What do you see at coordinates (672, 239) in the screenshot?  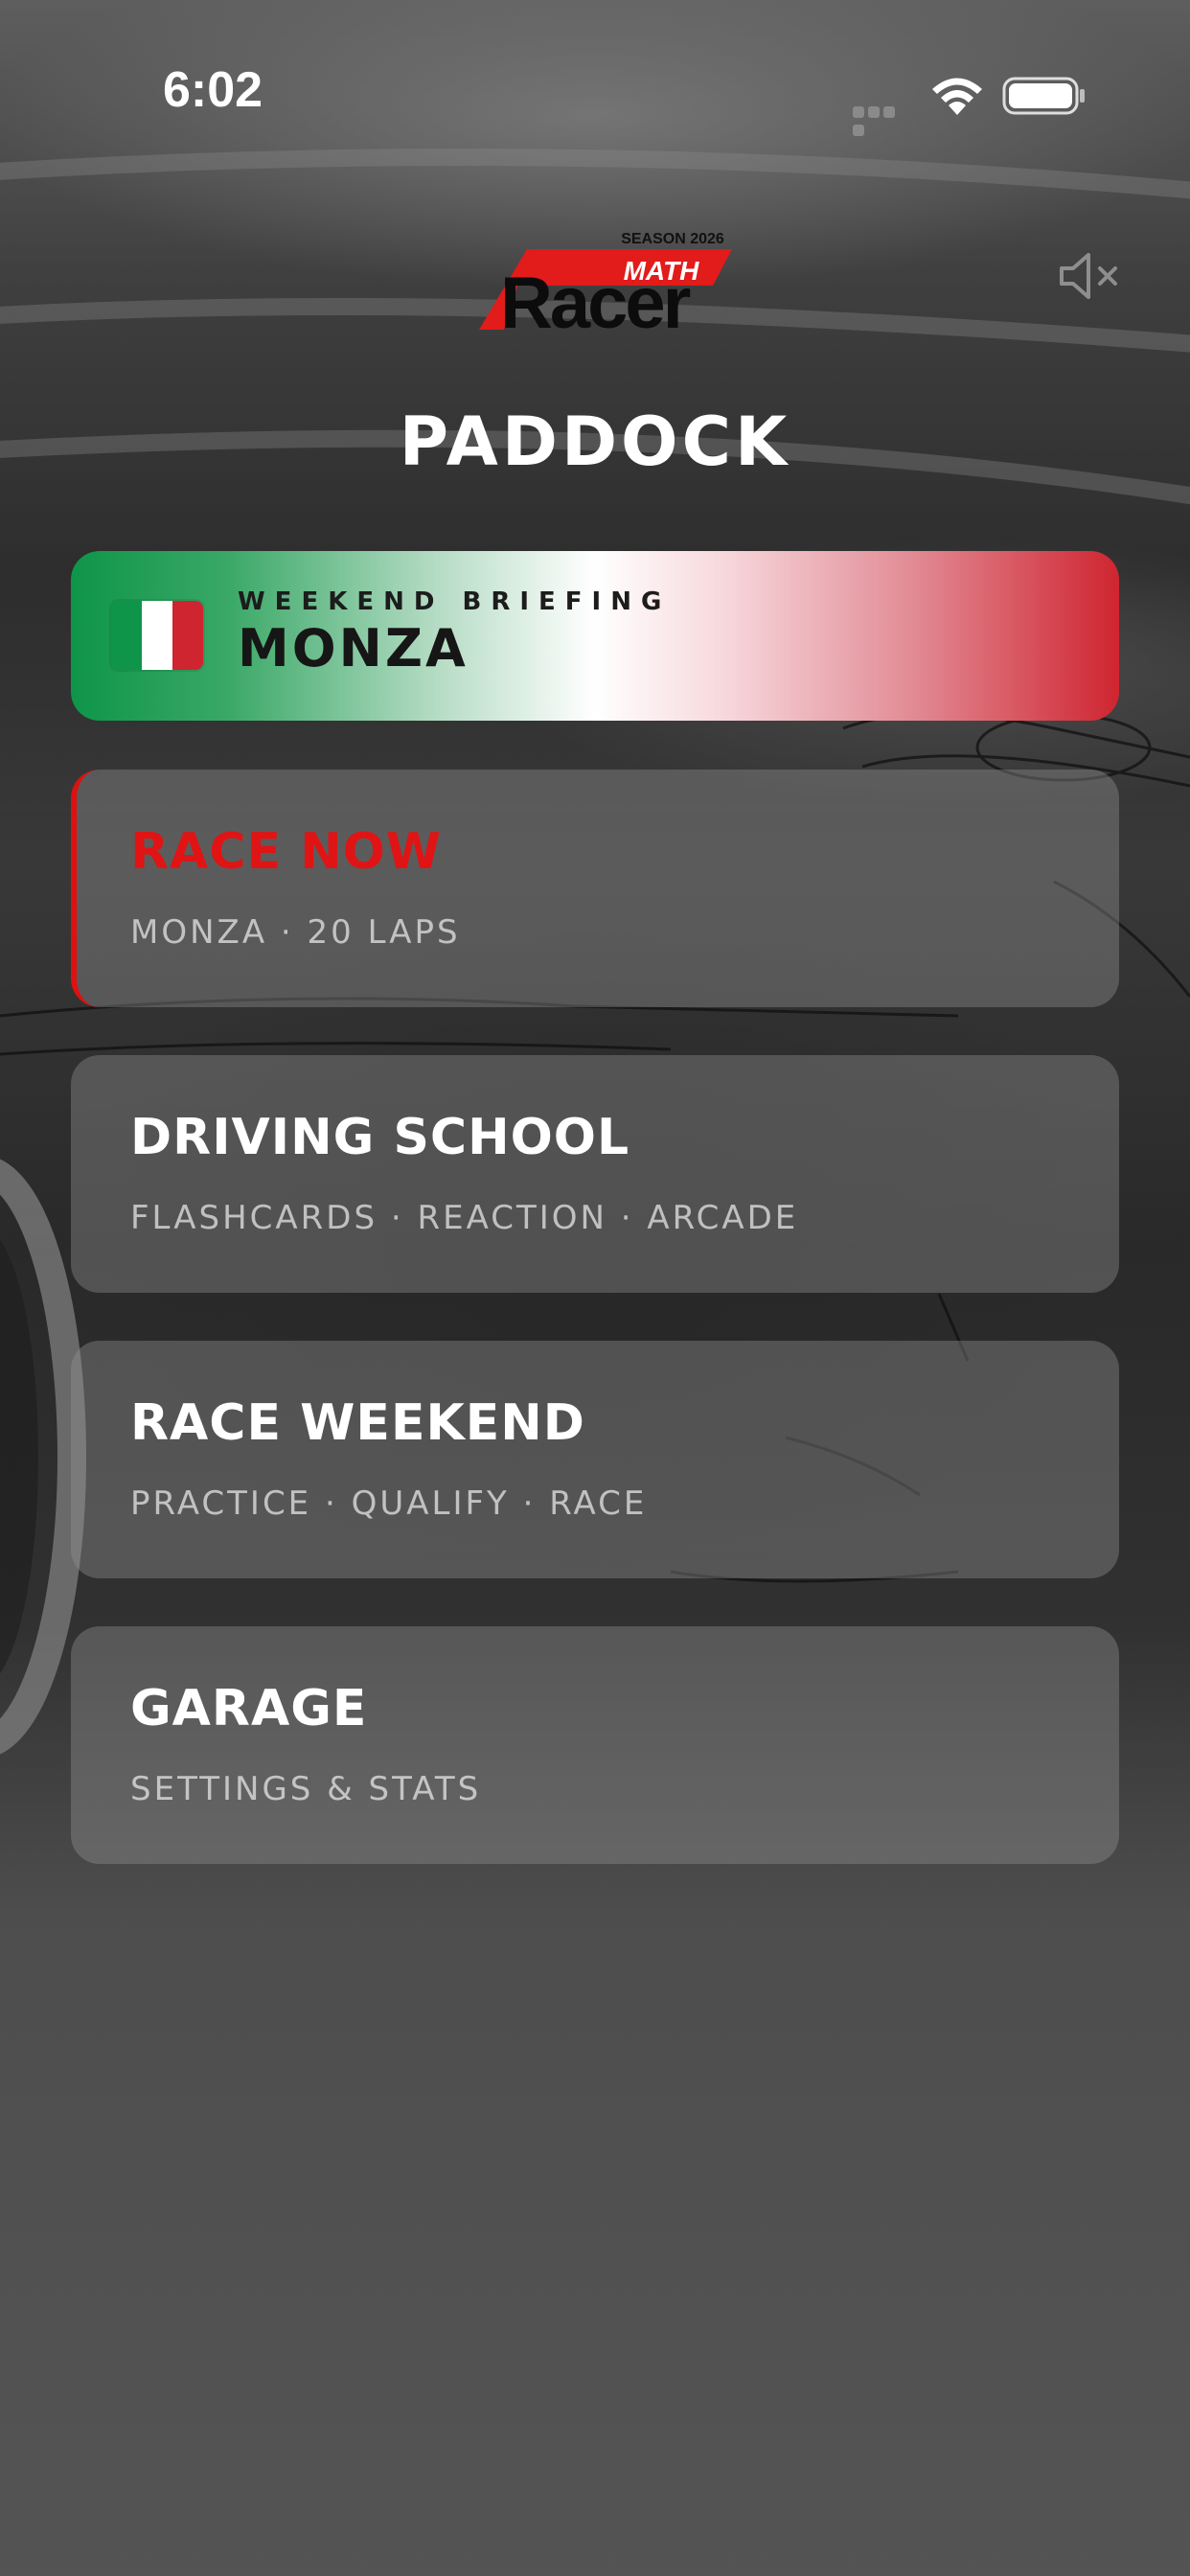 I see `svg-text: SEASON 2026` at bounding box center [672, 239].